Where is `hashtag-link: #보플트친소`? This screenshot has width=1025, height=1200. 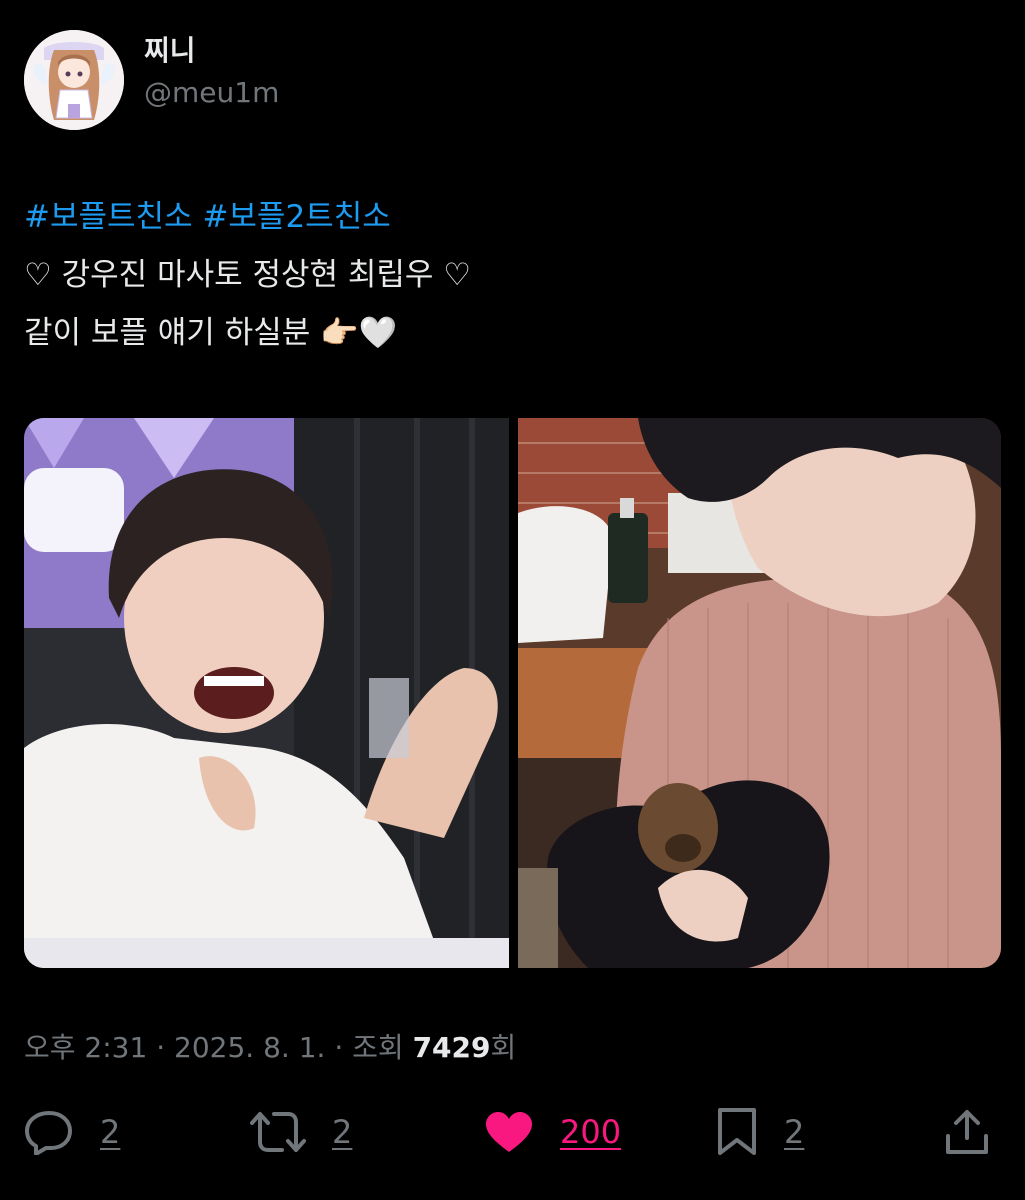 hashtag-link: #보플트친소 is located at coordinates (108, 217).